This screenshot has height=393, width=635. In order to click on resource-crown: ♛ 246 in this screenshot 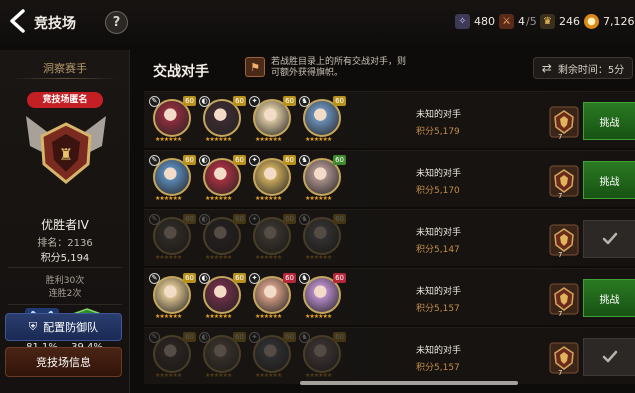, I will do `click(560, 21)`.